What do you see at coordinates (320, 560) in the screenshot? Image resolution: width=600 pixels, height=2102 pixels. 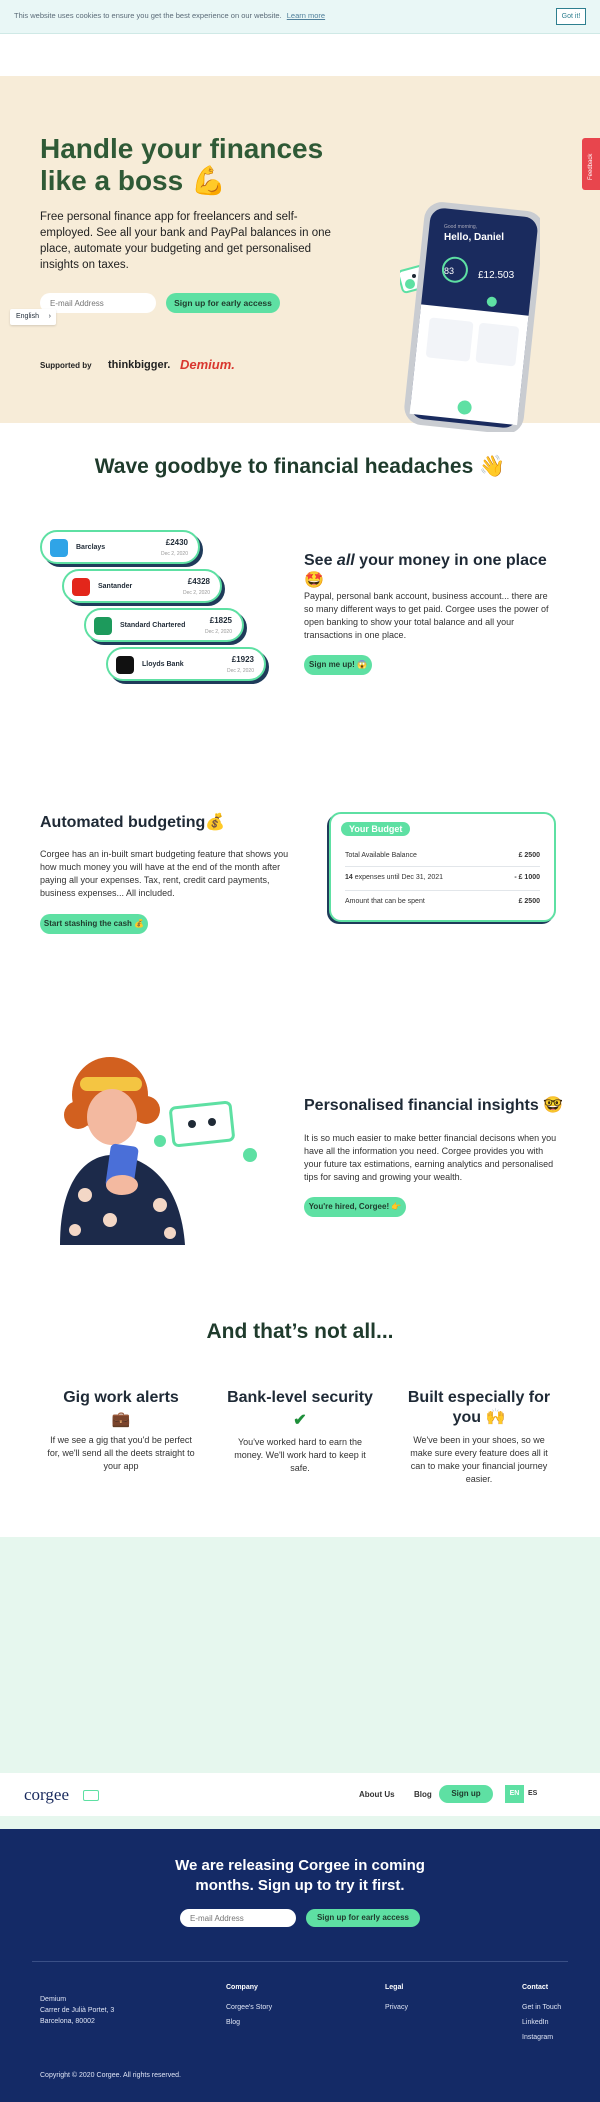 I see `see-all-heading-pre: See` at bounding box center [320, 560].